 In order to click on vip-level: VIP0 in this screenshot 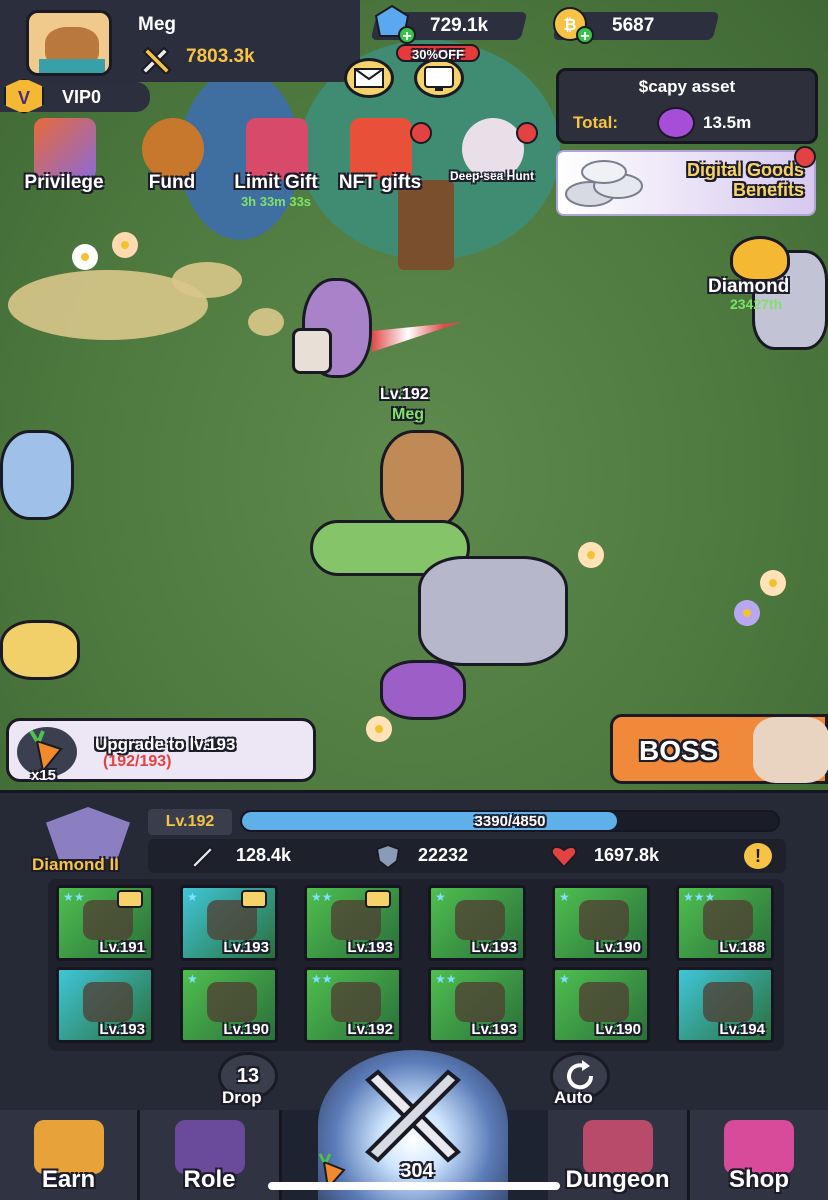, I will do `click(82, 97)`.